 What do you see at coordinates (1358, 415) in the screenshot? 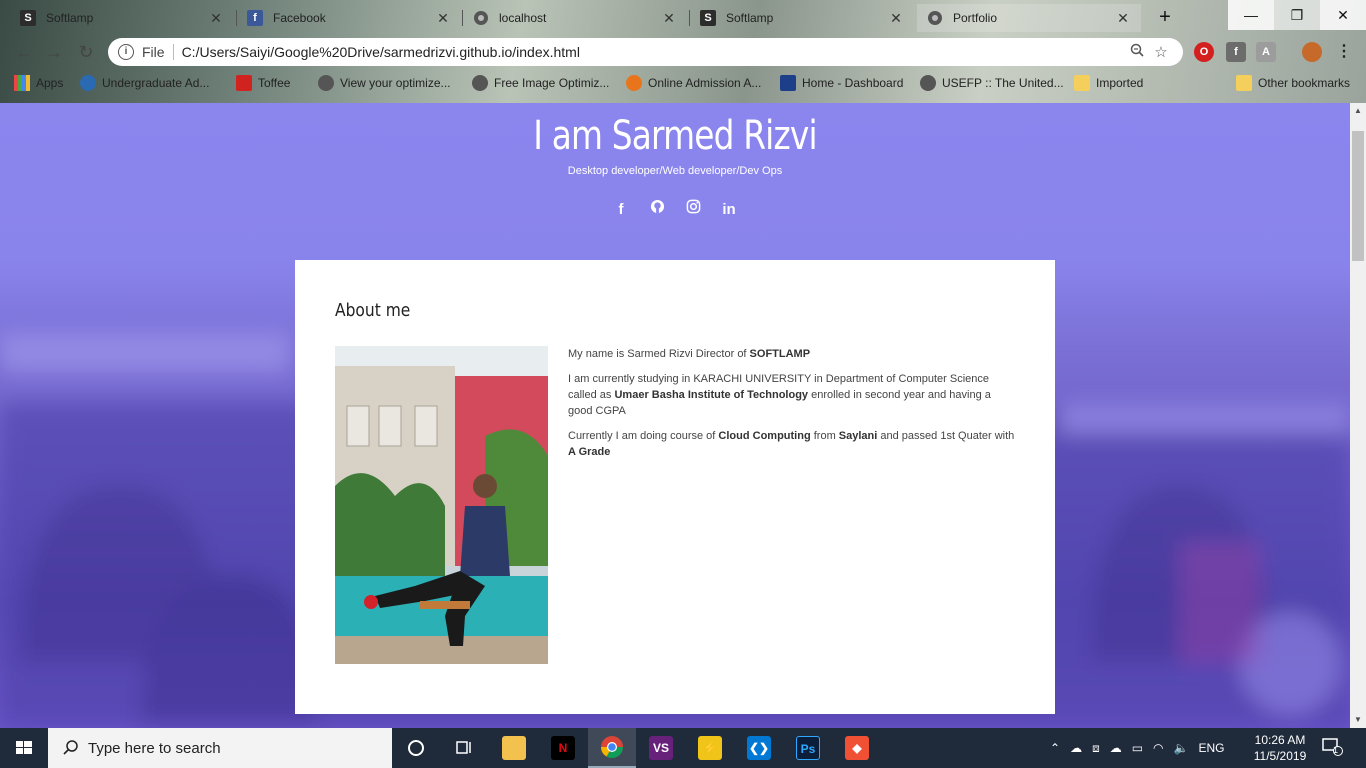
I see `page-scrollbar: ▲ ▼` at bounding box center [1358, 415].